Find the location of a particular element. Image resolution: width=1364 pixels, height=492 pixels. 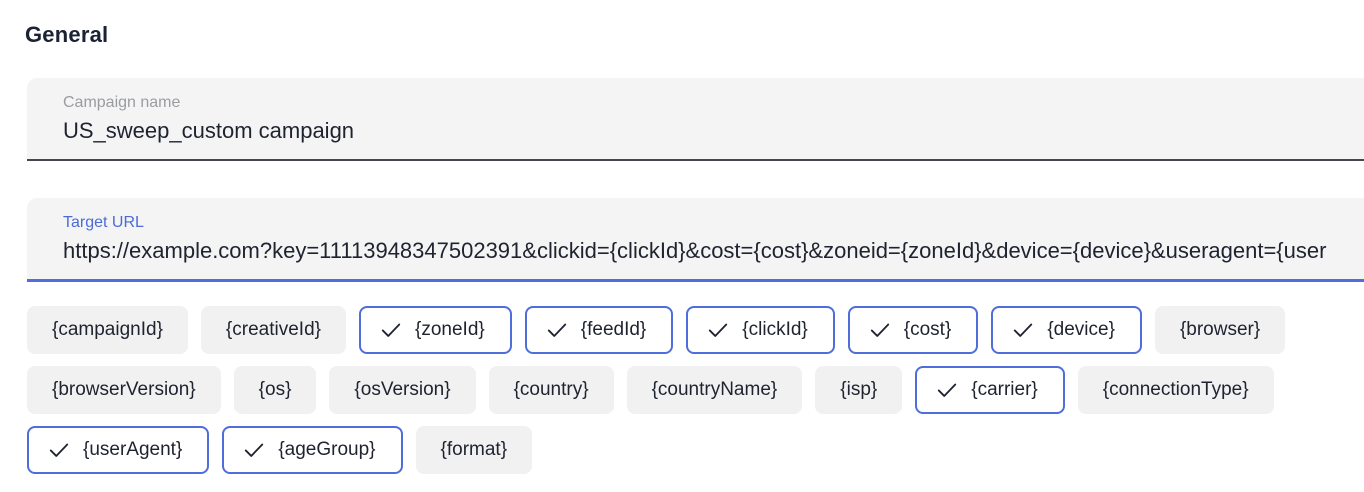

token-chip-selected: {clickId} is located at coordinates (760, 330).